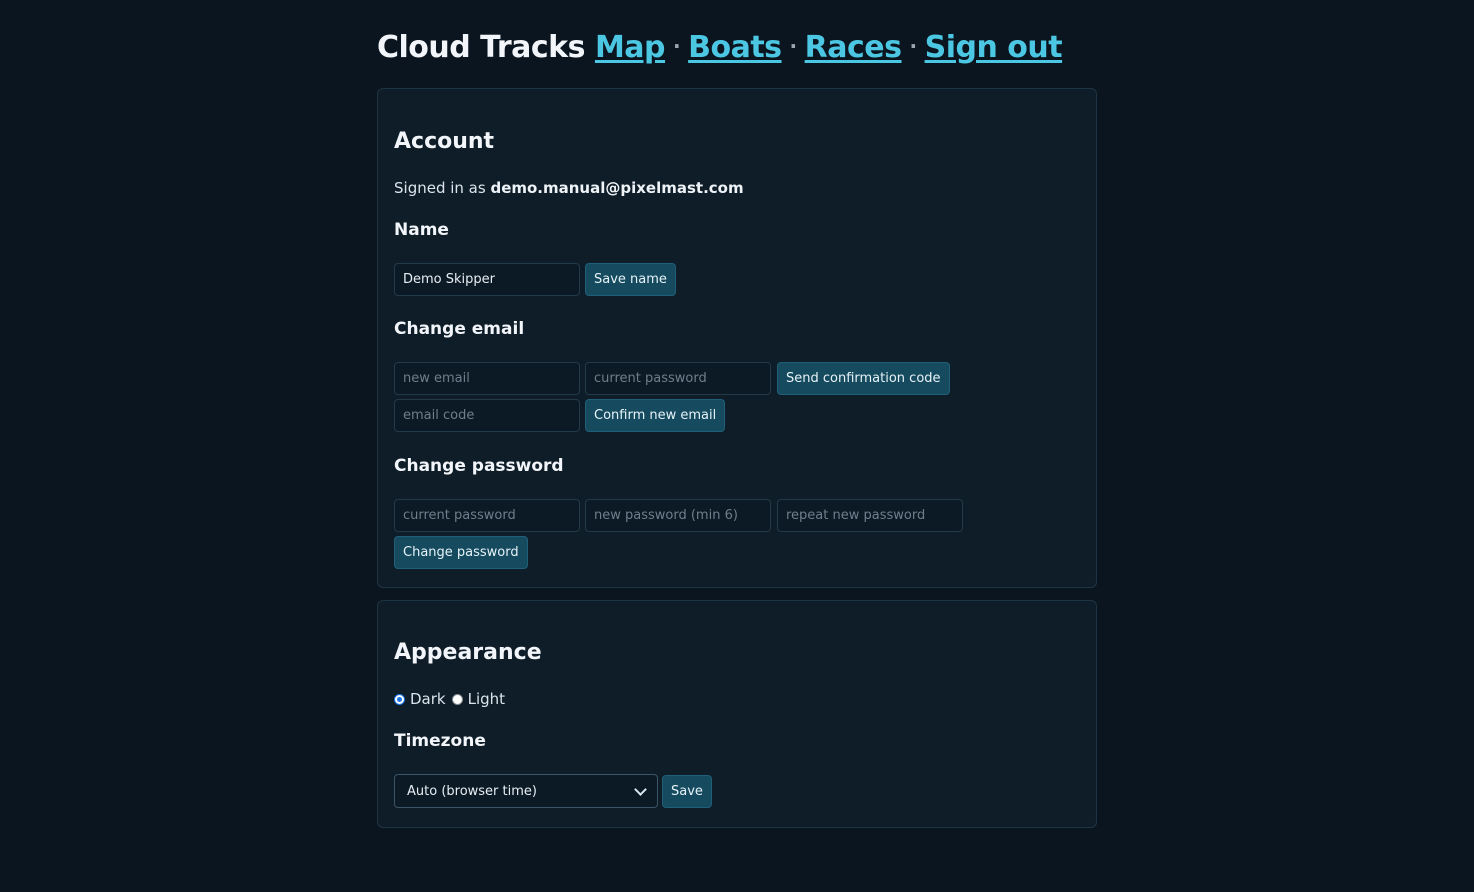 Image resolution: width=1474 pixels, height=892 pixels. Describe the element at coordinates (444, 141) in the screenshot. I see `account-title: Account` at that location.